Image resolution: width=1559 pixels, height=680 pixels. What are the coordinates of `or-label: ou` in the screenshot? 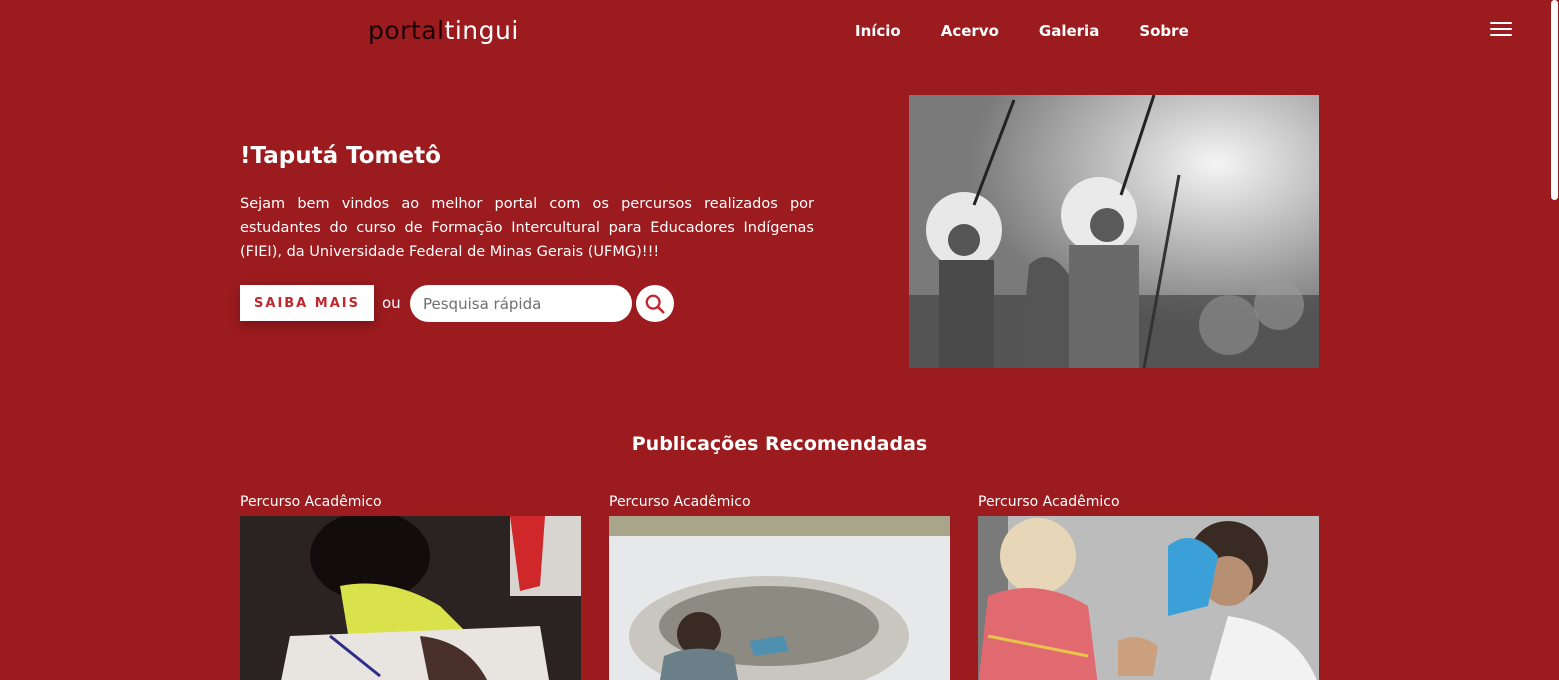 It's located at (391, 303).